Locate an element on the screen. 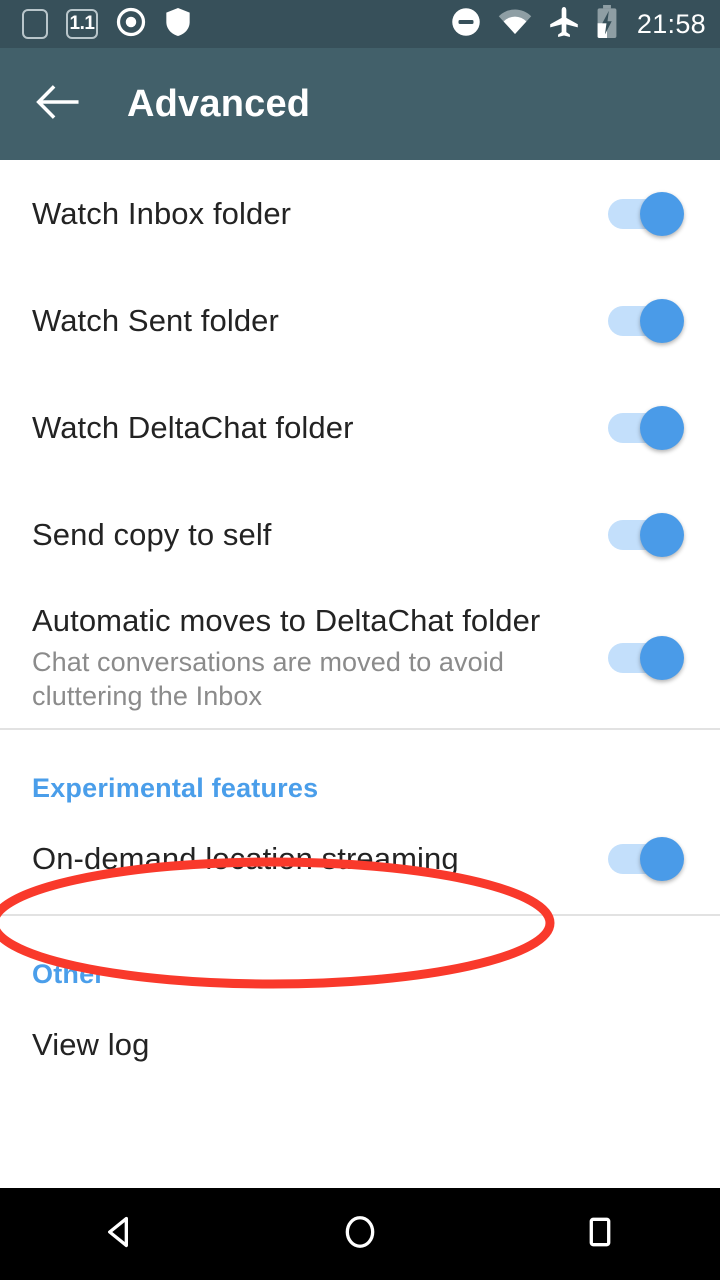 This screenshot has width=720, height=1280. switch-send-copy-to-self is located at coordinates (646, 534).